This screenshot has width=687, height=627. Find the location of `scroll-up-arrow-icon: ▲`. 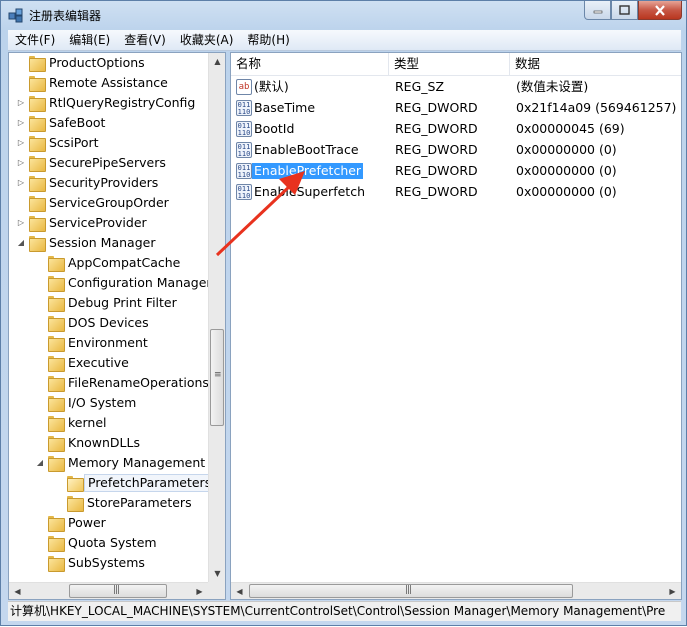

scroll-up-arrow-icon: ▲ is located at coordinates (217, 61).